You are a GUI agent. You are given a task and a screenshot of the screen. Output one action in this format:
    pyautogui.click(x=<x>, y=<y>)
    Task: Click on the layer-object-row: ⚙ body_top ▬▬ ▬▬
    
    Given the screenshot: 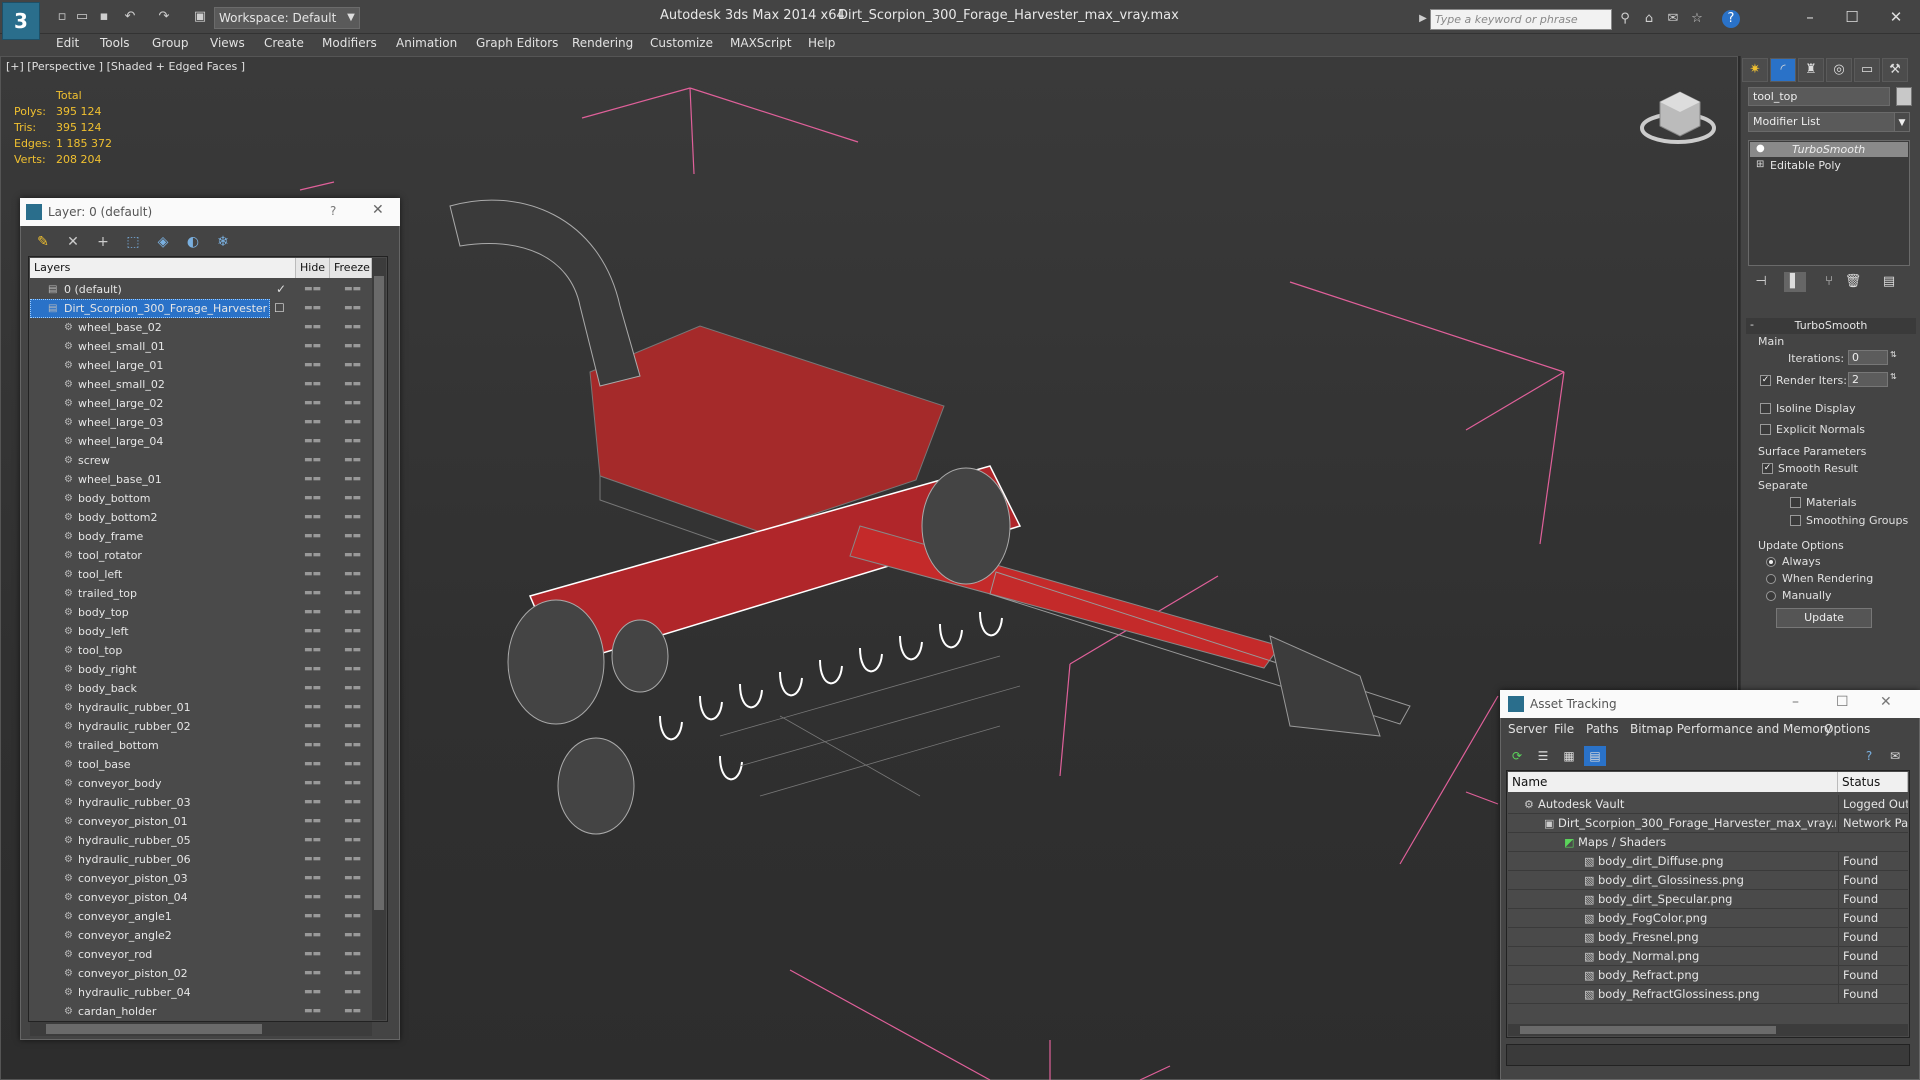 What is the action you would take?
    pyautogui.click(x=200, y=612)
    